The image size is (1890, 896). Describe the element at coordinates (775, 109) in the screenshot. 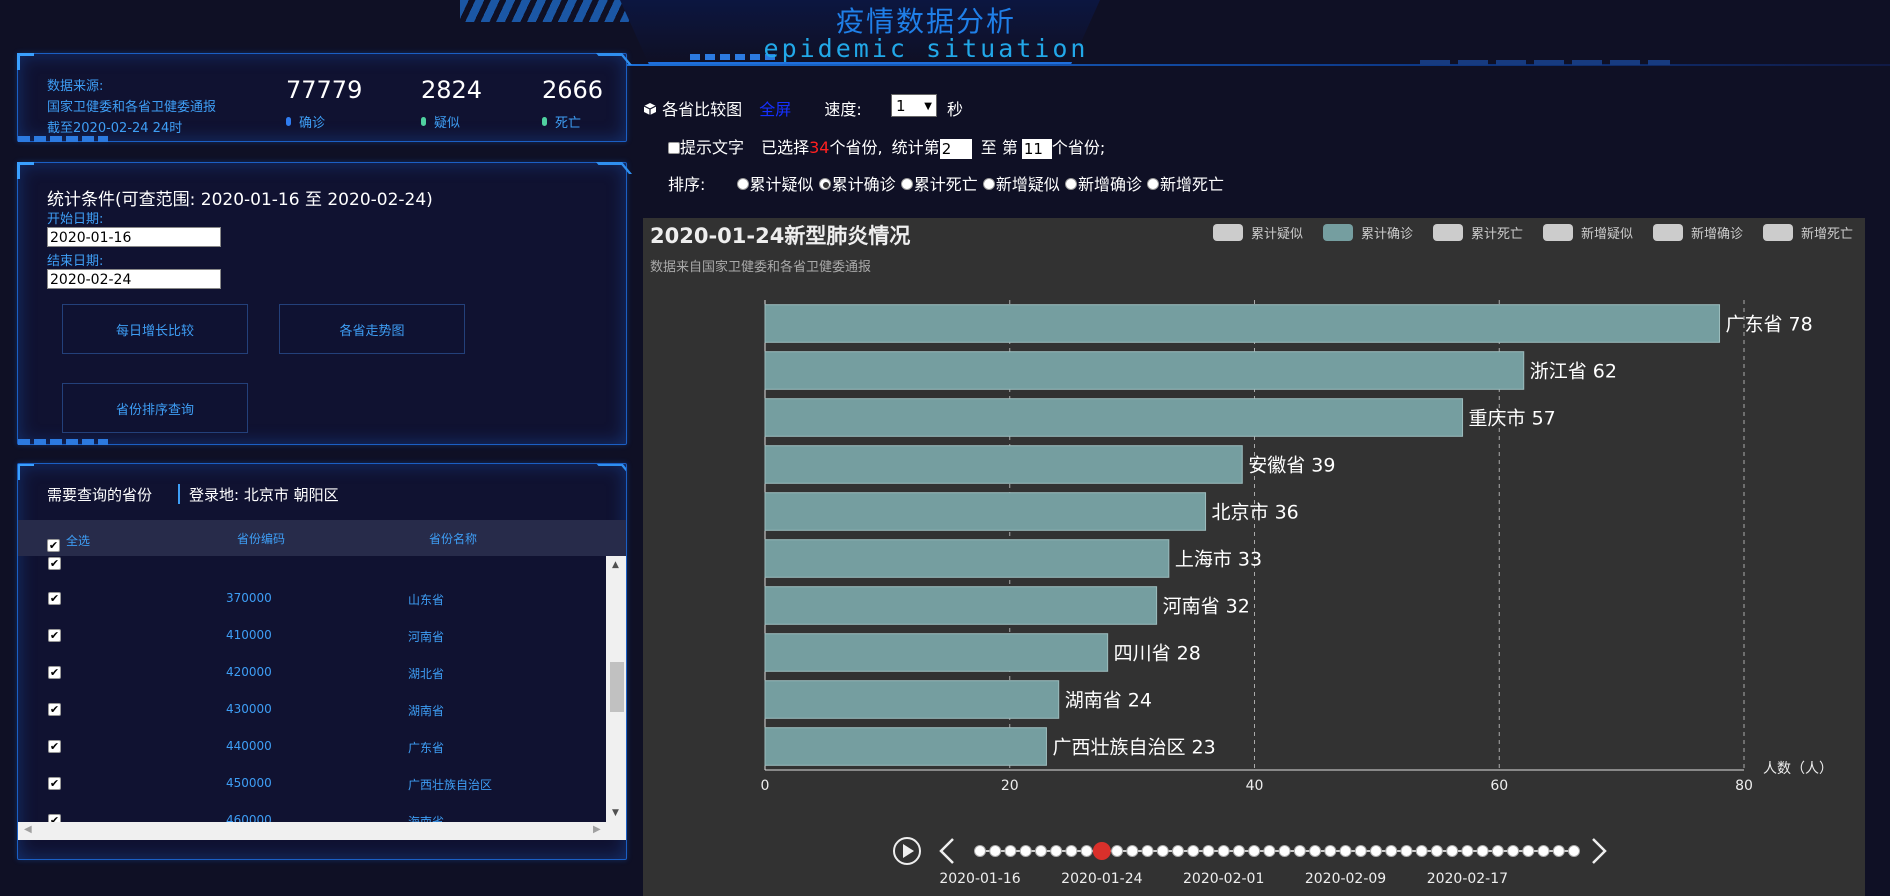

I see `fullscreen-link: 全屏` at that location.